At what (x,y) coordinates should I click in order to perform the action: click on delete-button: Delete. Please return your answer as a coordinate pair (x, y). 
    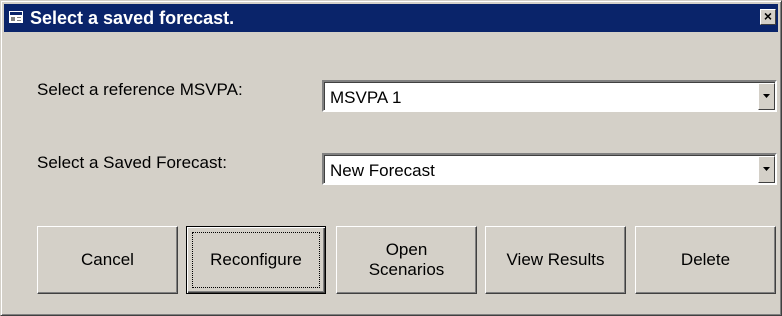
    Looking at the image, I should click on (705, 260).